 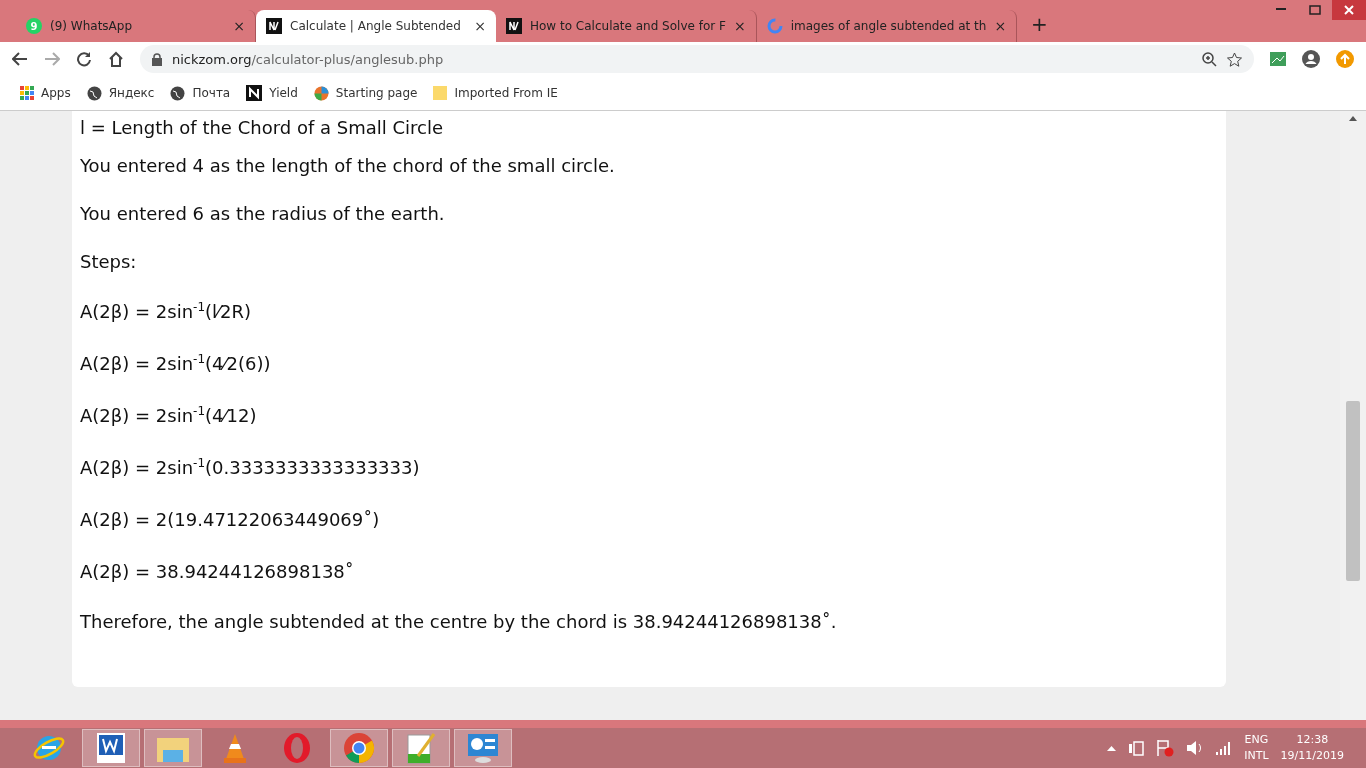 What do you see at coordinates (1136, 748) in the screenshot?
I see `battery-icon` at bounding box center [1136, 748].